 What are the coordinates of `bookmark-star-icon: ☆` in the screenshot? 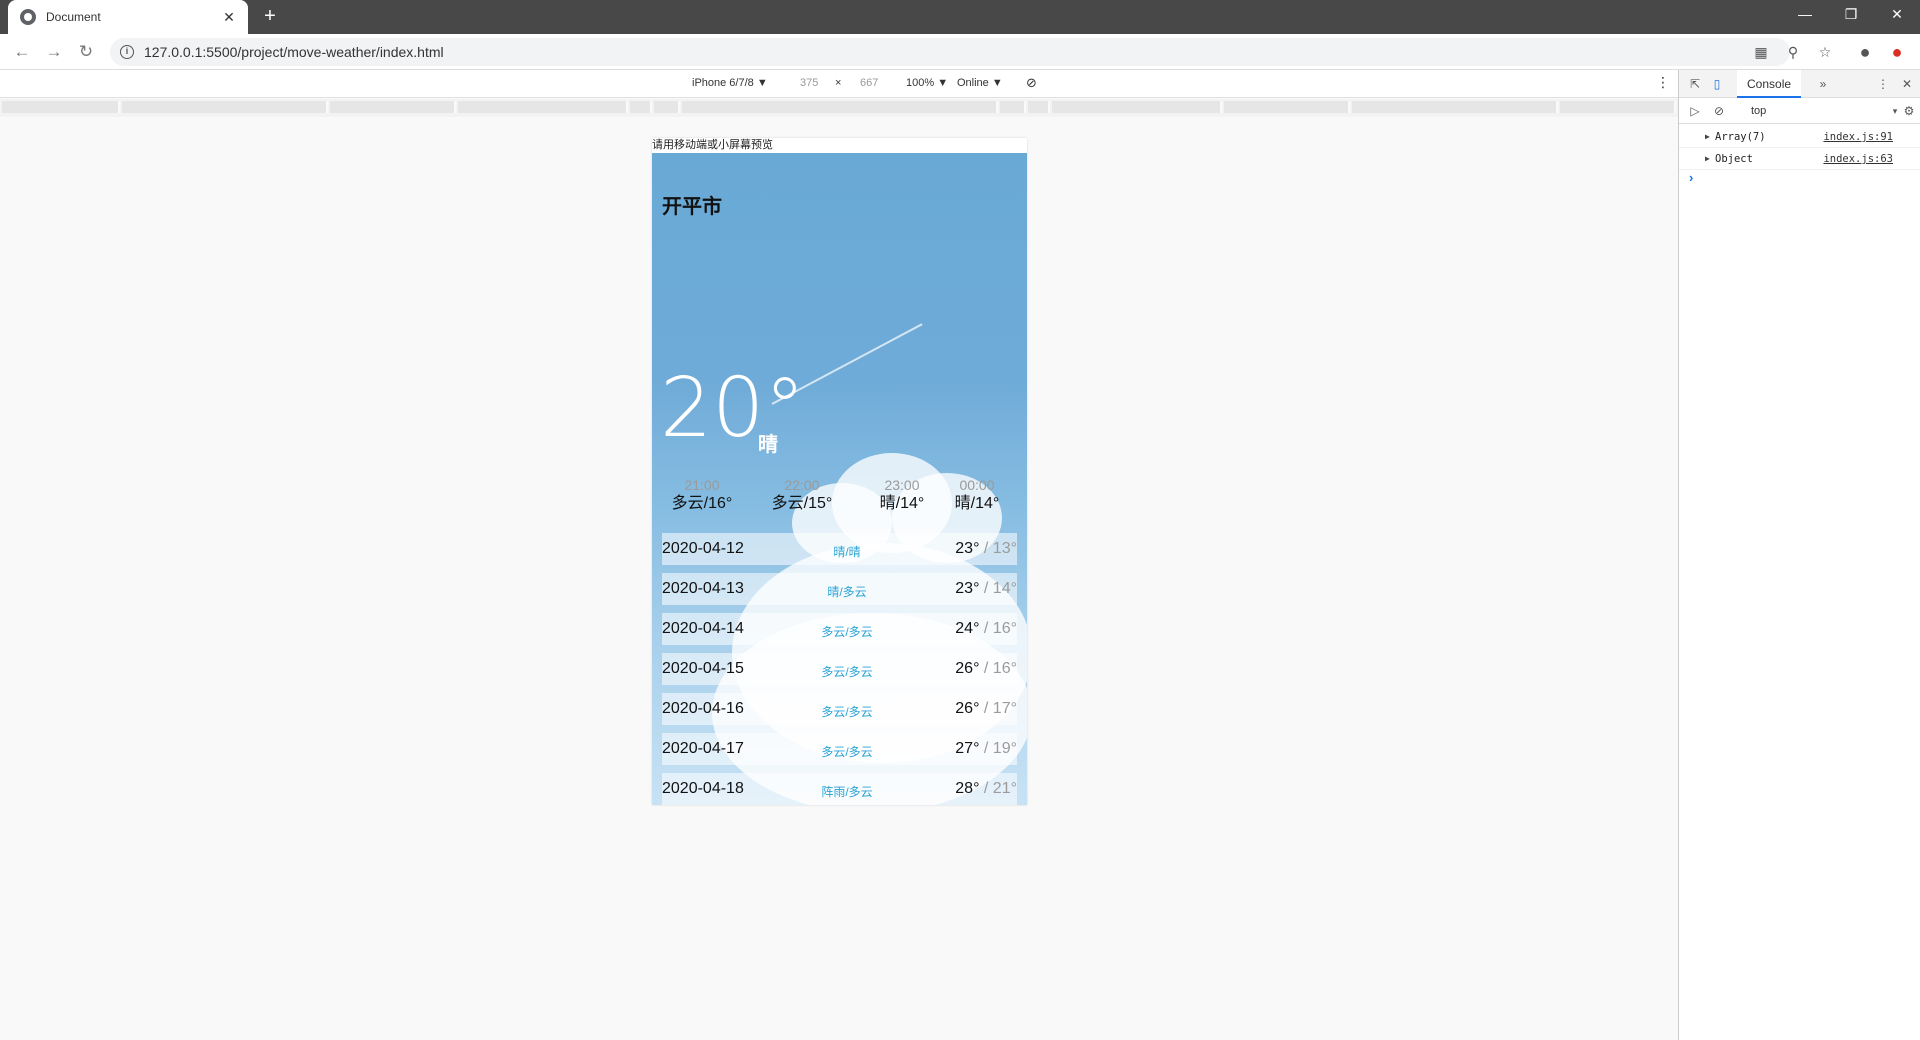 It's located at (1825, 52).